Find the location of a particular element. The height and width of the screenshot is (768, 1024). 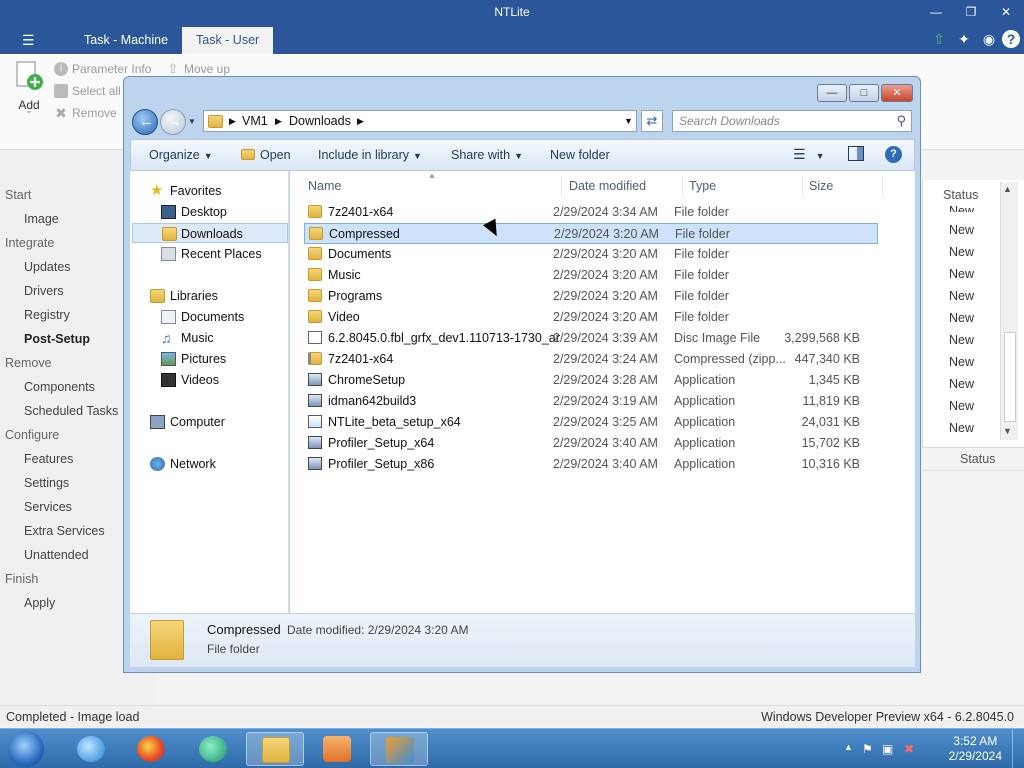

nav-updates: Updates is located at coordinates (47, 267).